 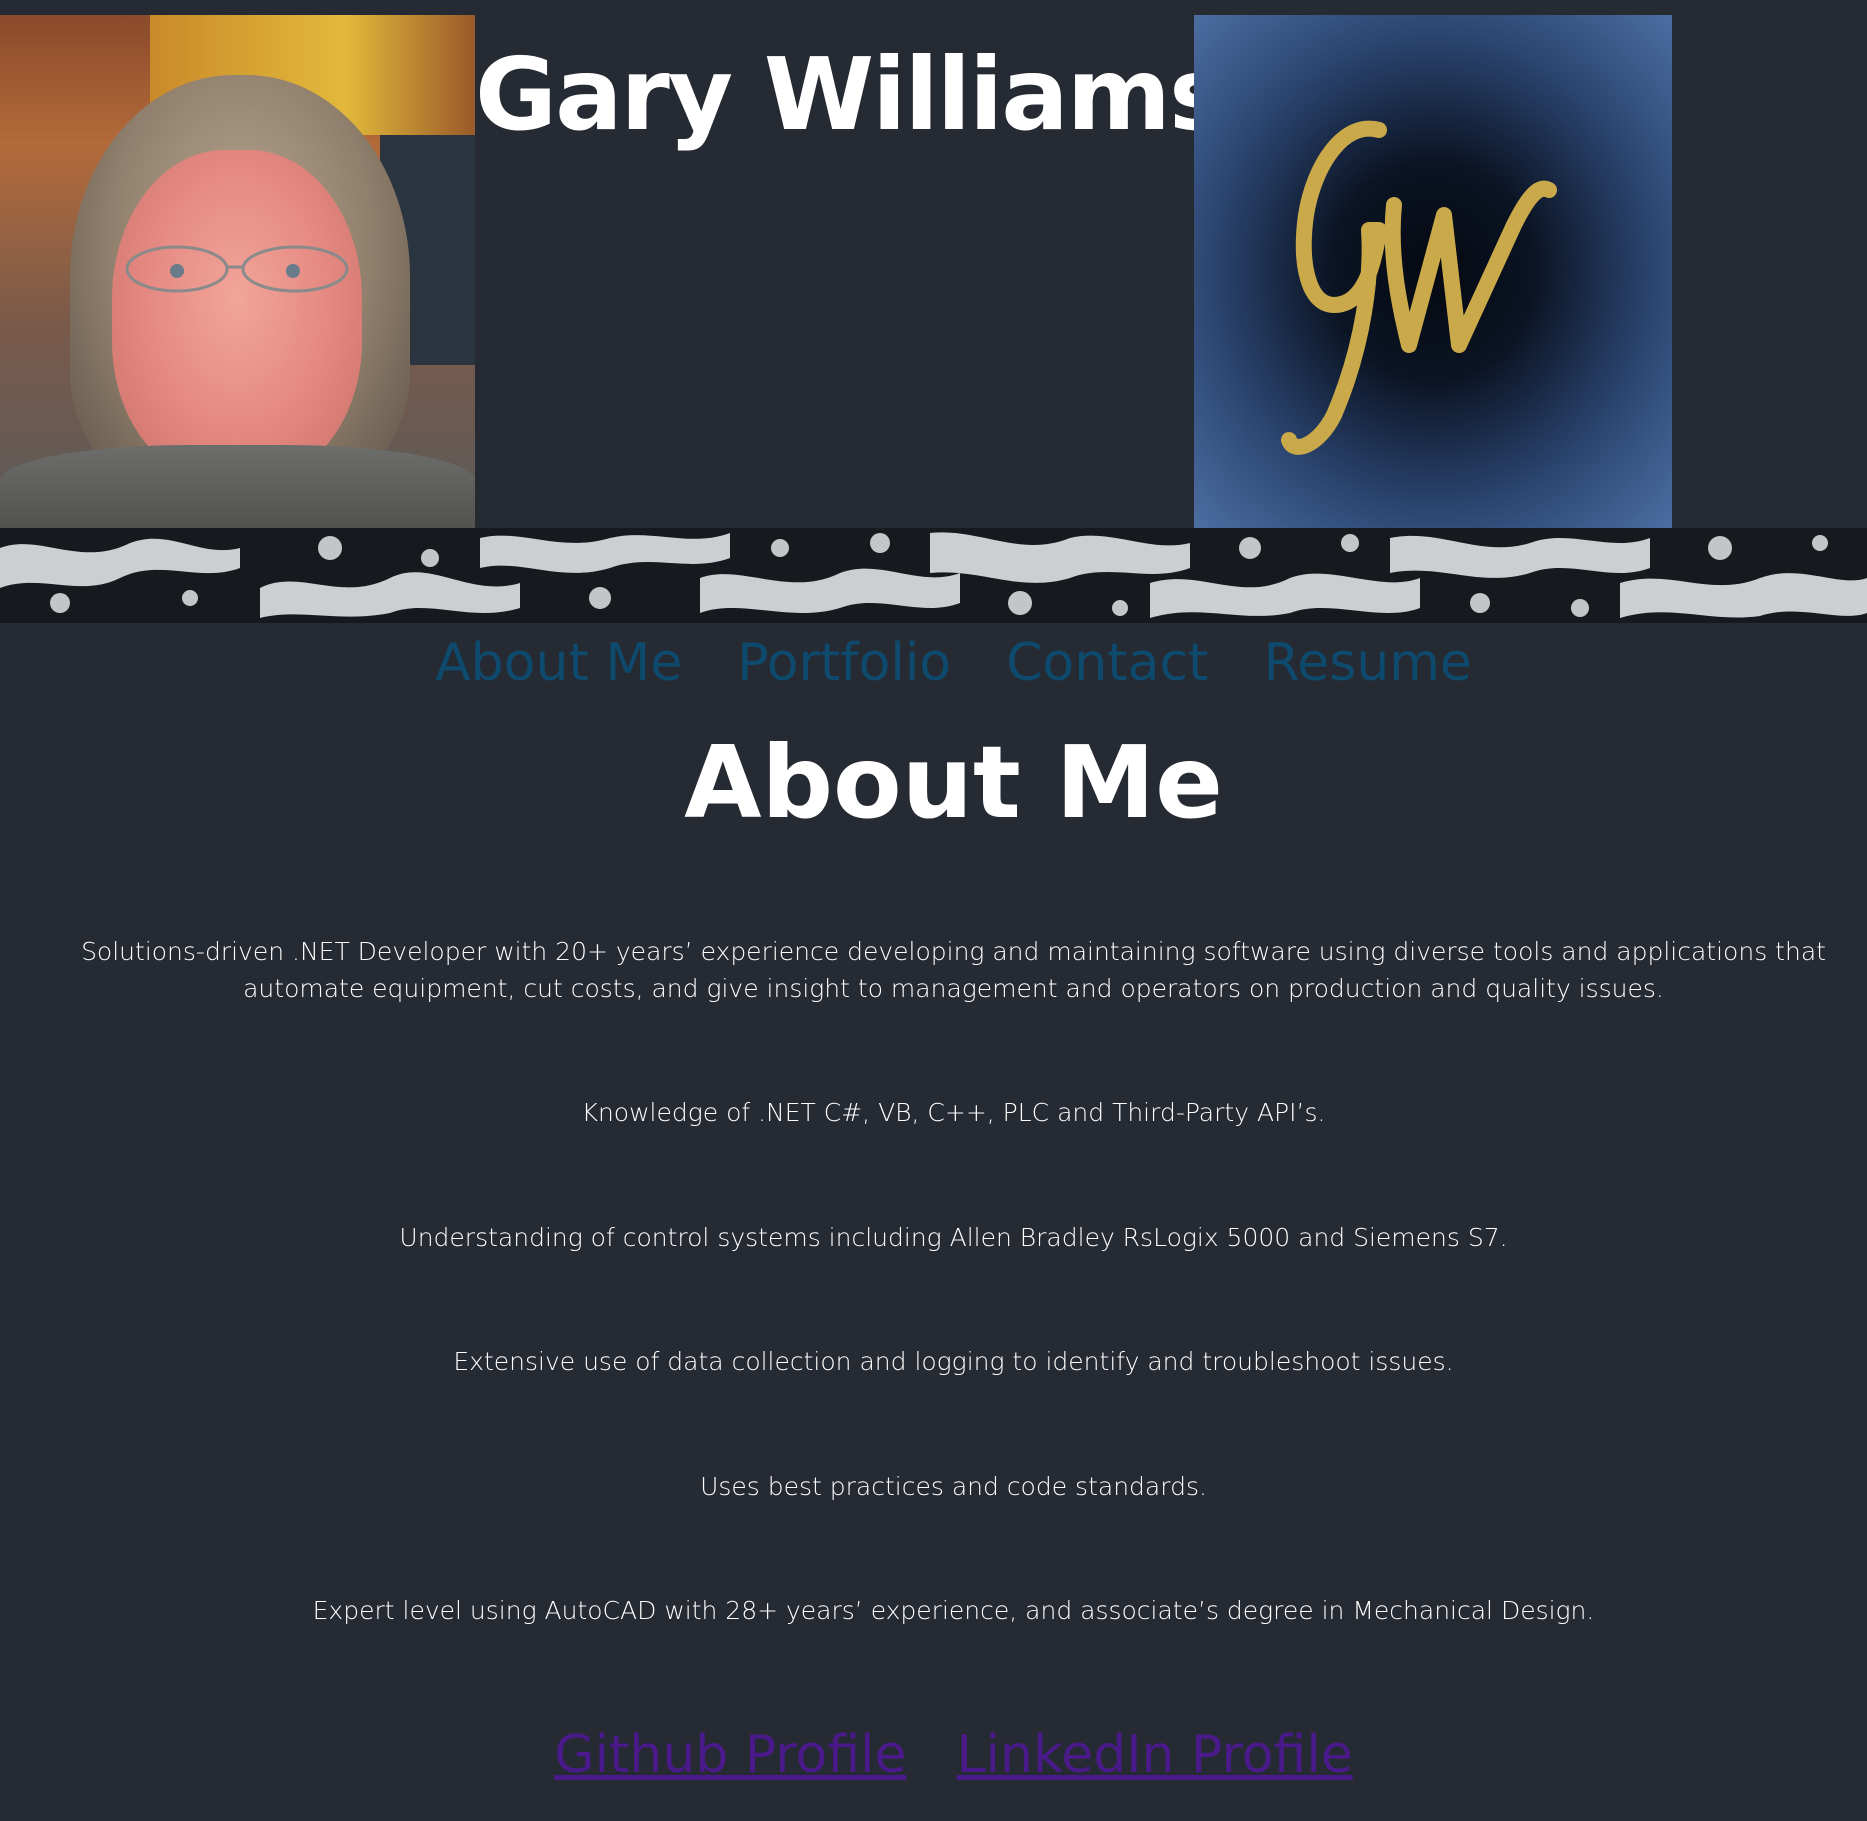 I want to click on wave-banner, so click(x=933, y=575).